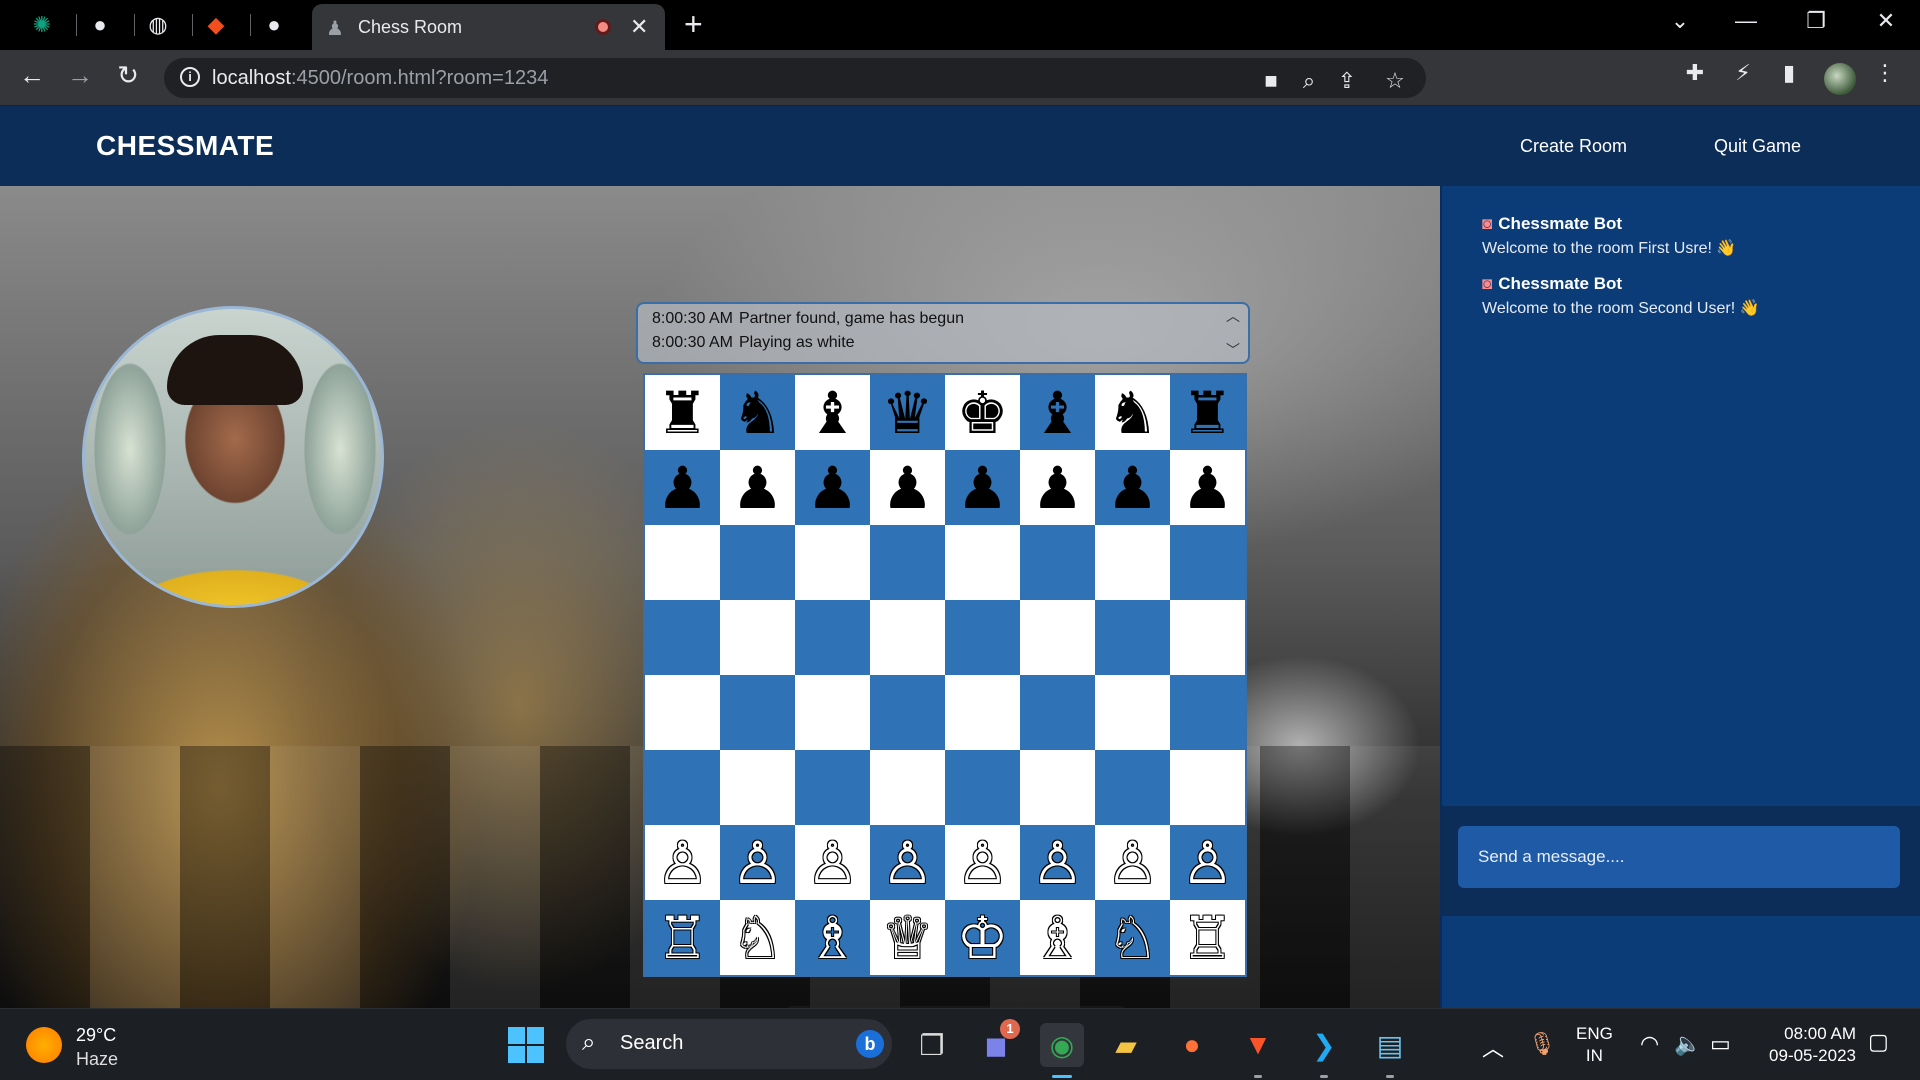 The width and height of the screenshot is (1920, 1080). I want to click on pinned-tab-github: ●, so click(100, 25).